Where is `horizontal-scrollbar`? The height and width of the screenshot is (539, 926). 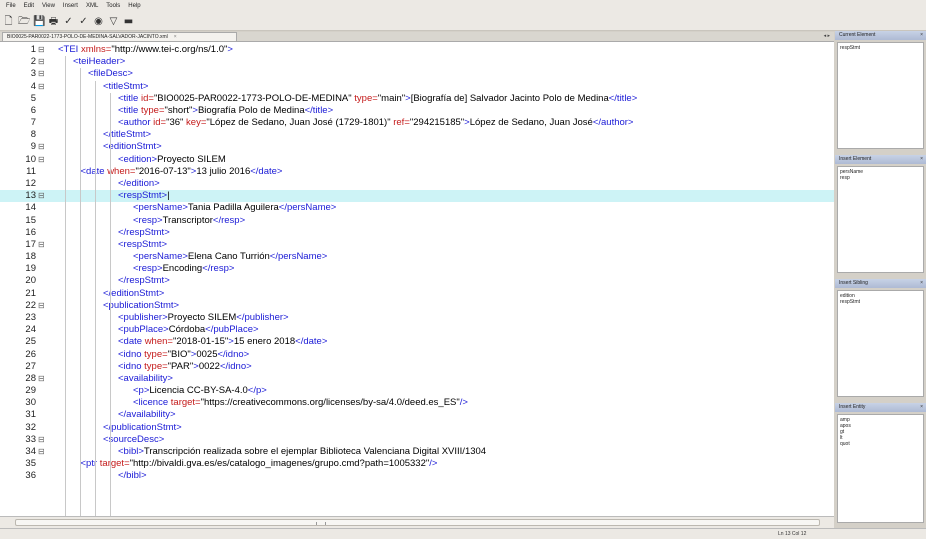
horizontal-scrollbar is located at coordinates (417, 522).